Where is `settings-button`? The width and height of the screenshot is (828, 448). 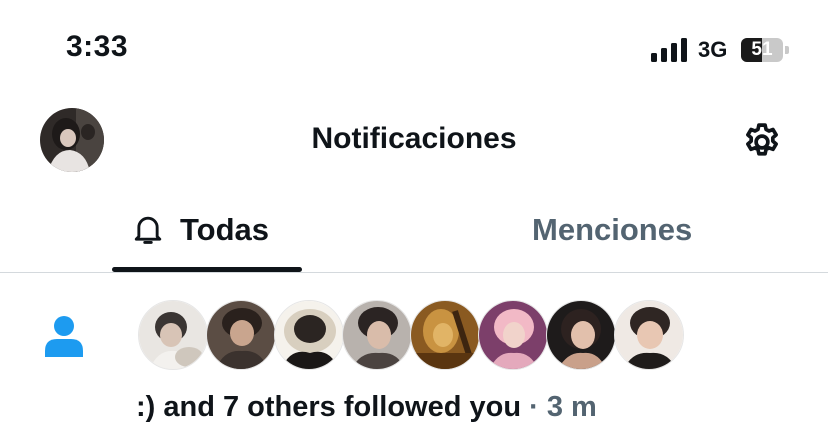 settings-button is located at coordinates (762, 142).